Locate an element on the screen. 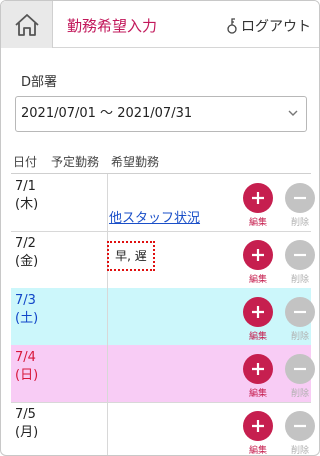  table-row: 7/2 (金) 早, 遅 編集 削除 is located at coordinates (163, 260).